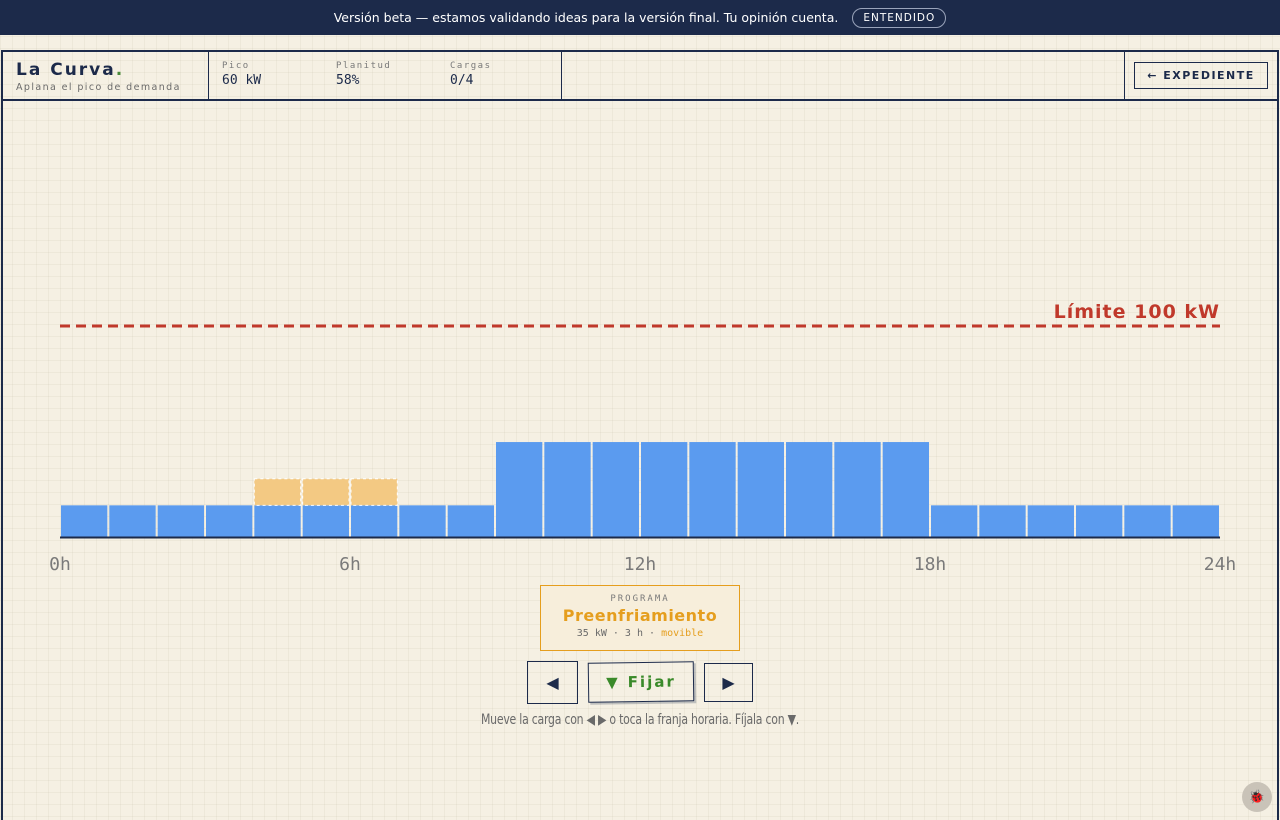  I want to click on x-tick-label: 18h, so click(930, 564).